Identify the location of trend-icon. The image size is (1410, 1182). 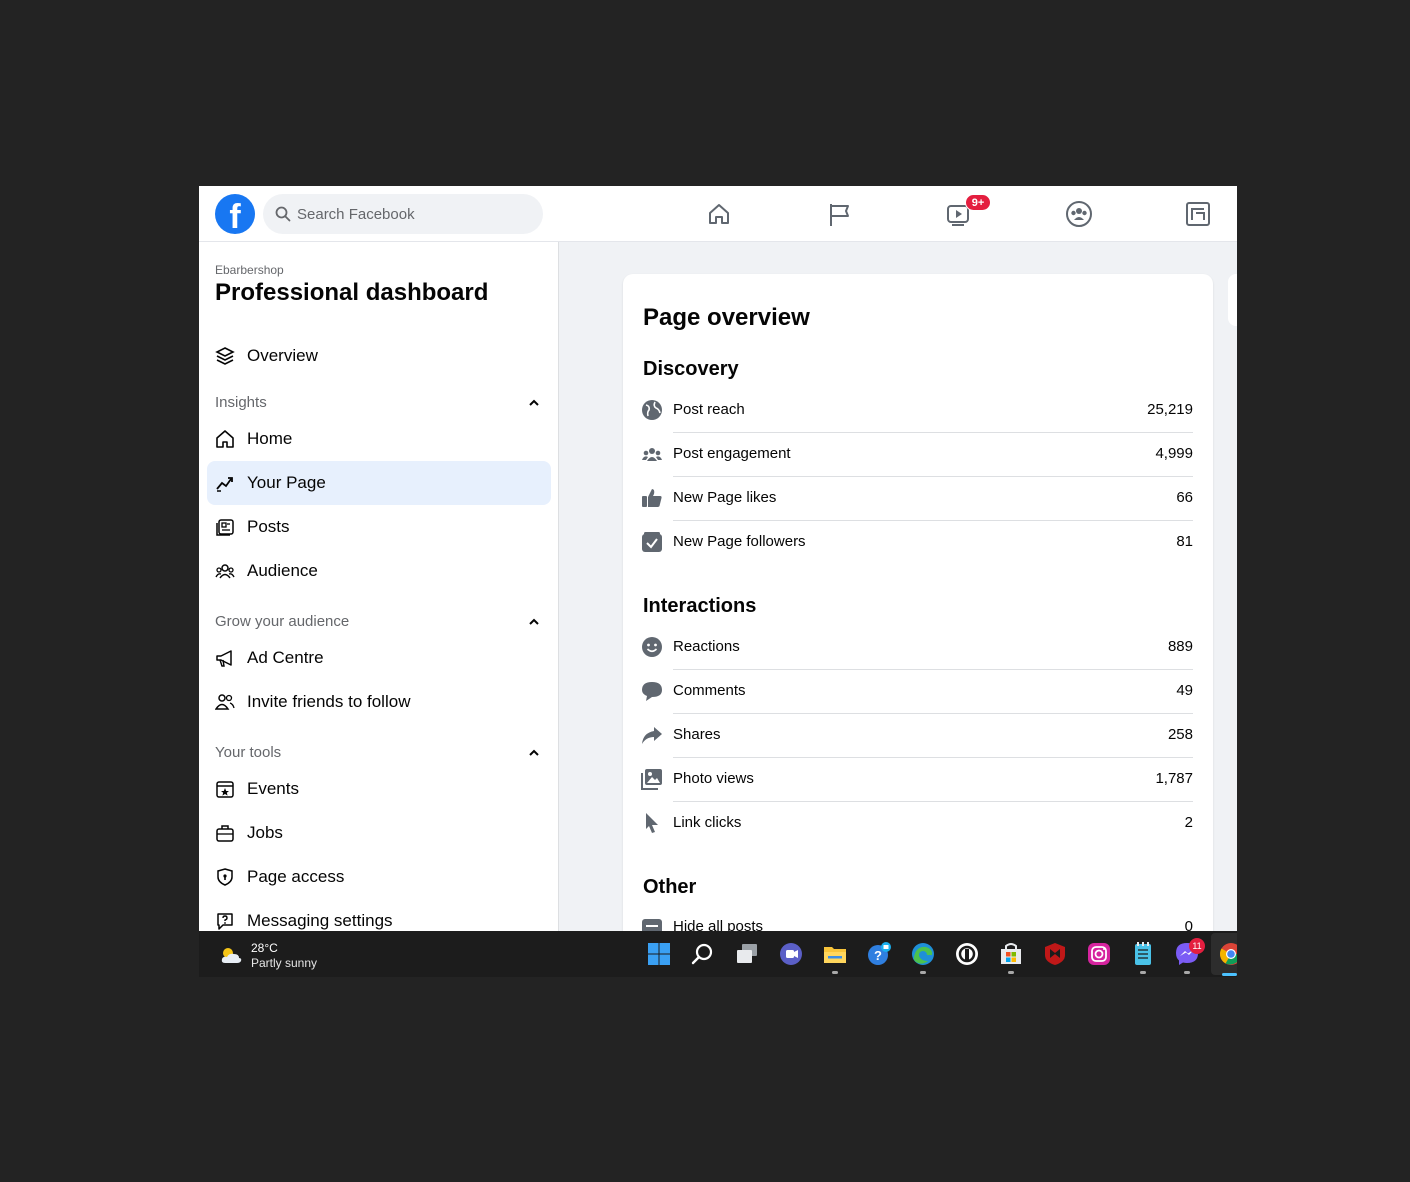
(224, 484).